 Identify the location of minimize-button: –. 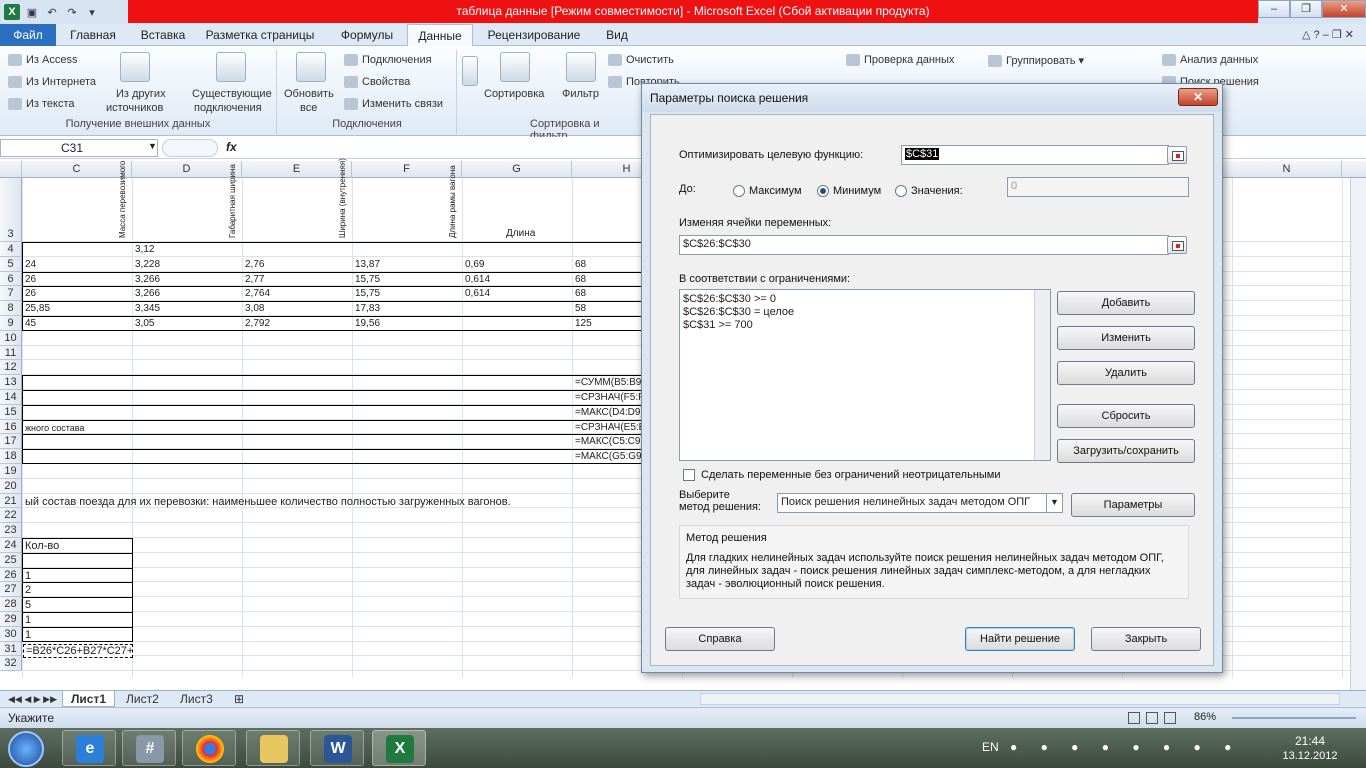
(1274, 9).